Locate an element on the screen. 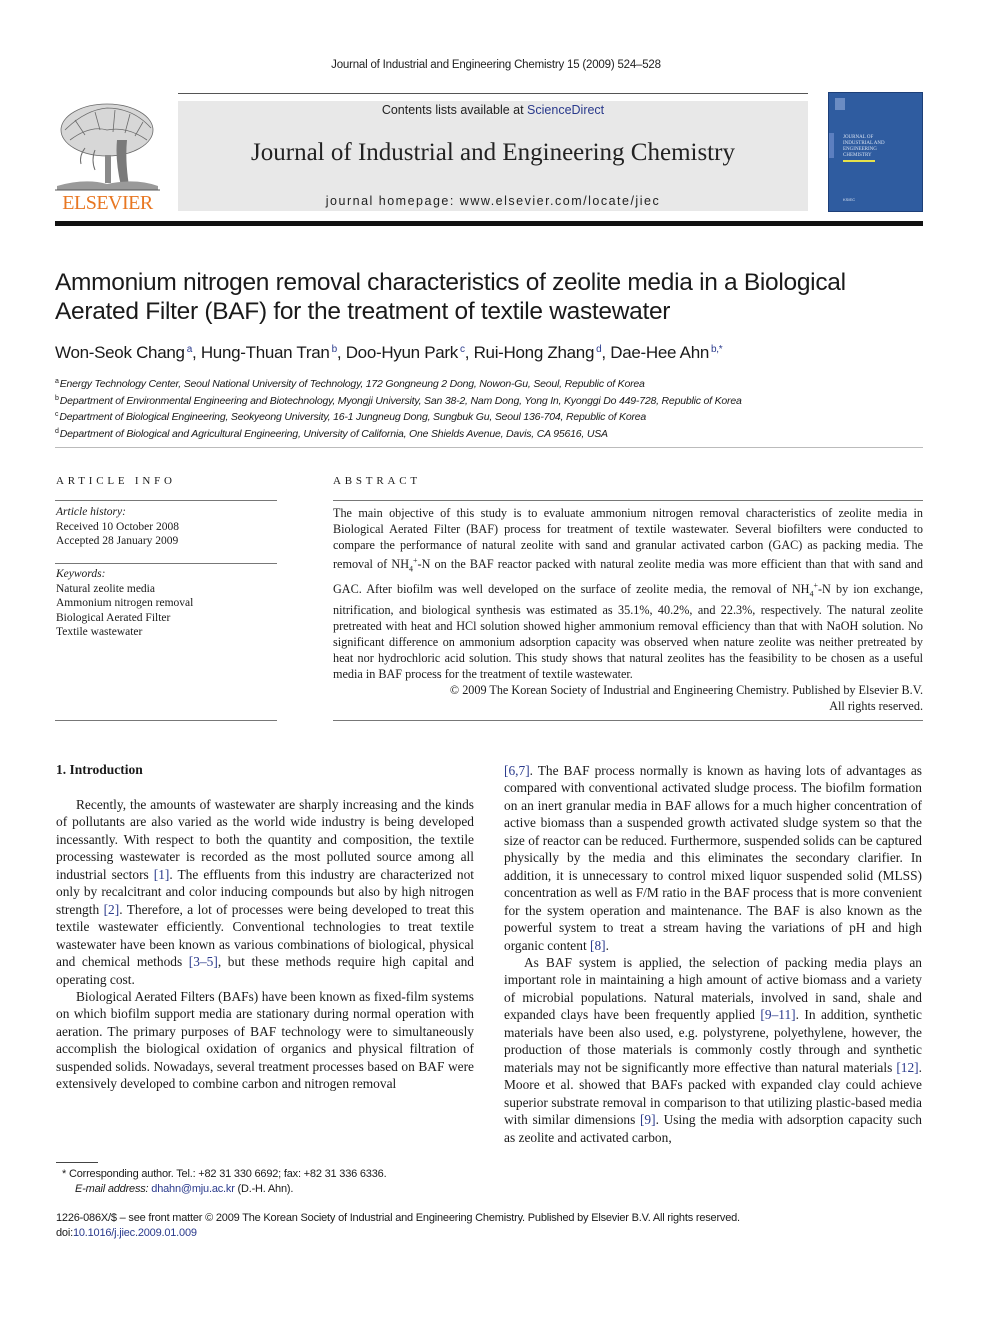  citation-link: [12] is located at coordinates (907, 1067).